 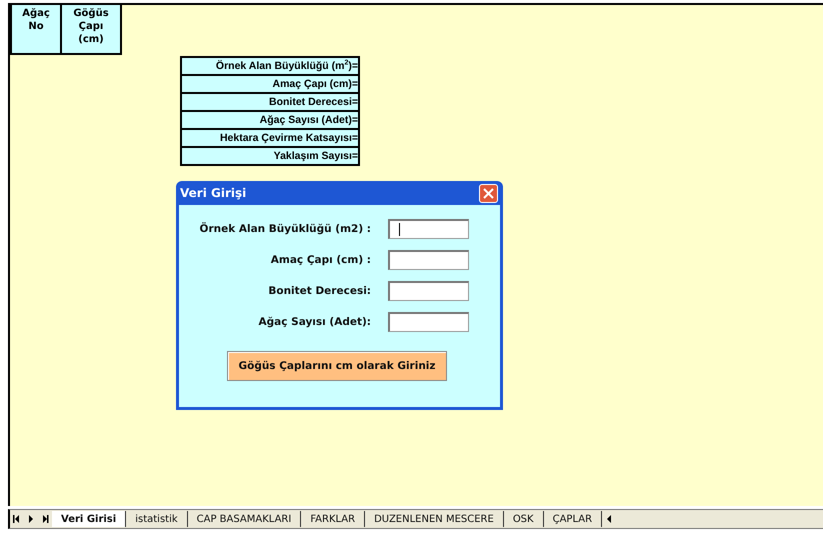 I want to click on table-cell-text: Örnek Alan Büyüklüğü (m$^{2}$)=, so click(x=286, y=66).